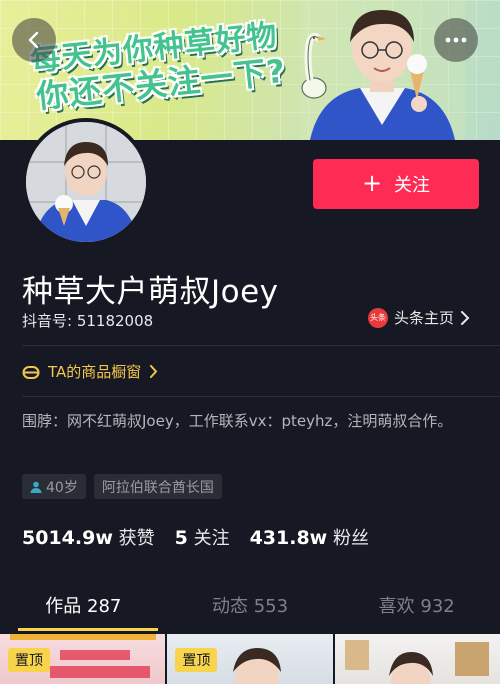  I want to click on likes-stat: 5014.9w 获赞, so click(88, 537).